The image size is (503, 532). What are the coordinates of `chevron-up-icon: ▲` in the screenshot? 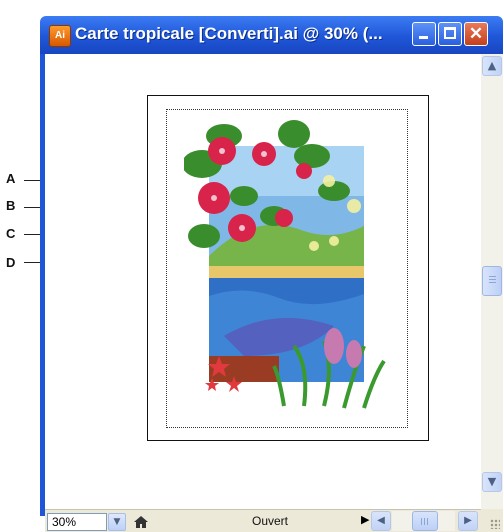 It's located at (492, 65).